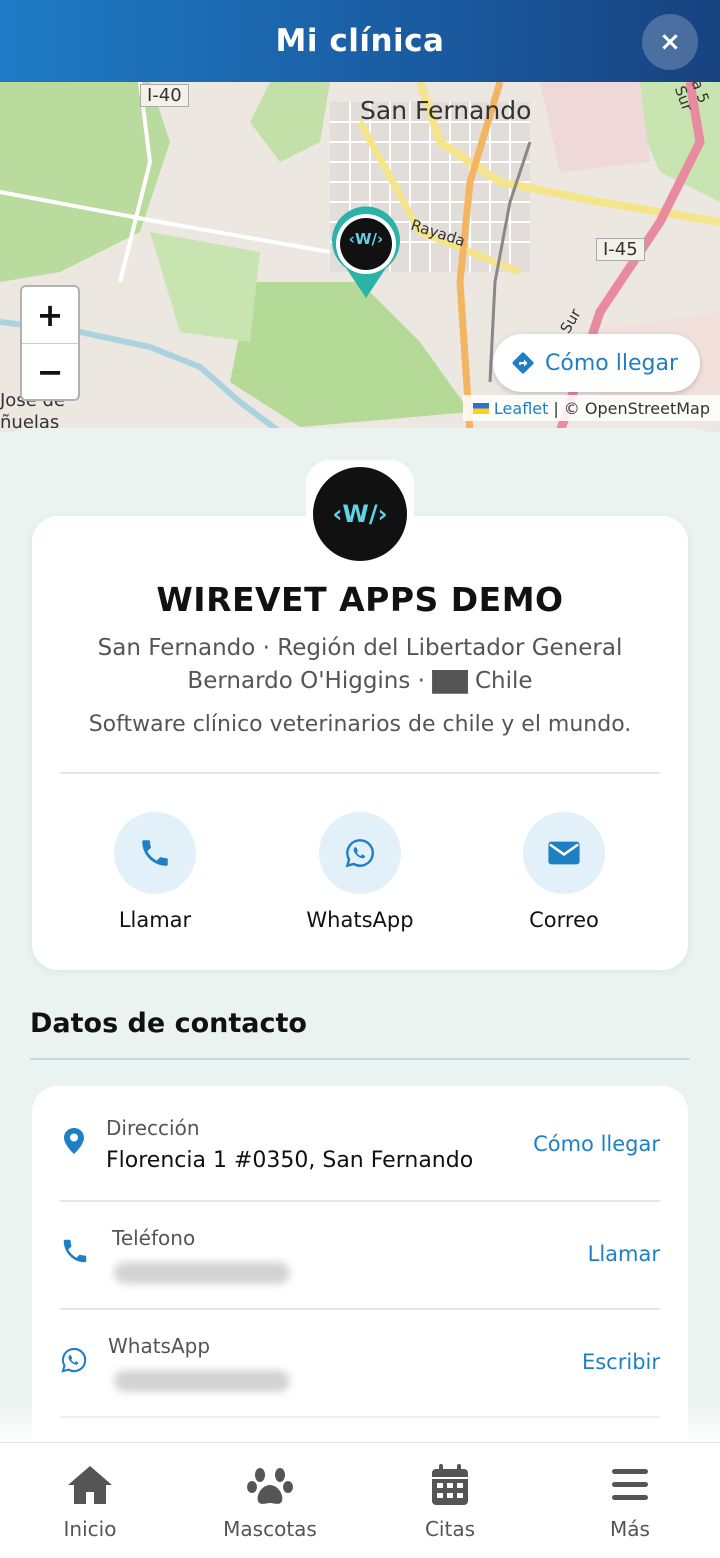  I want to click on call-action-button: Llamar, so click(155, 872).